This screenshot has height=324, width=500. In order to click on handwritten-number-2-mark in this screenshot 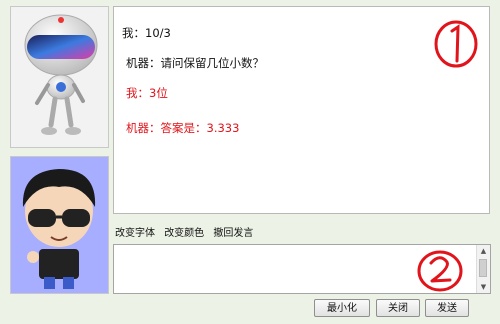, I will do `click(440, 271)`.